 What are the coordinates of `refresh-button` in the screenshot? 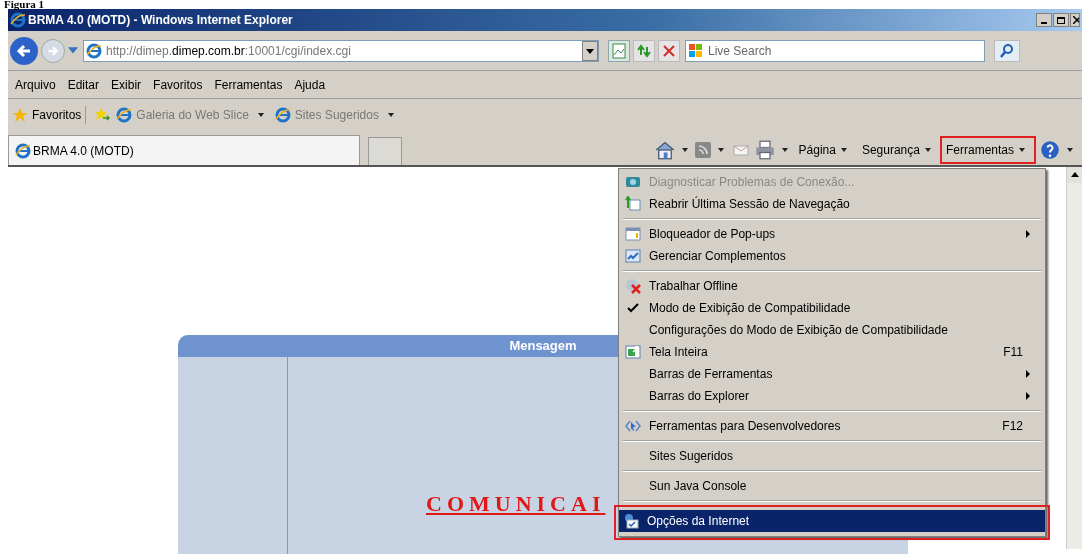 It's located at (644, 50).